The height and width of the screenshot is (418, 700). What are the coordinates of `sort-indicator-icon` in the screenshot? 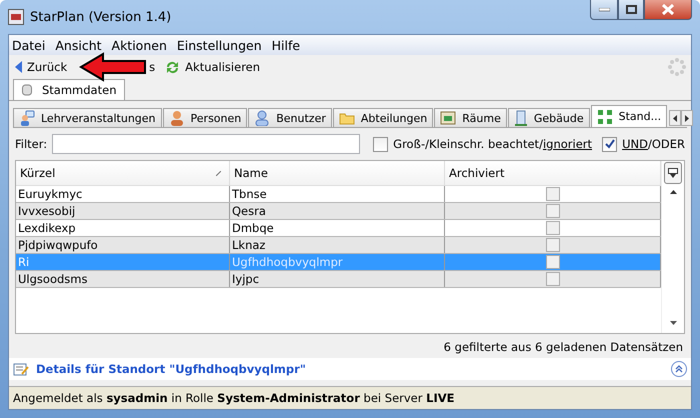 It's located at (218, 173).